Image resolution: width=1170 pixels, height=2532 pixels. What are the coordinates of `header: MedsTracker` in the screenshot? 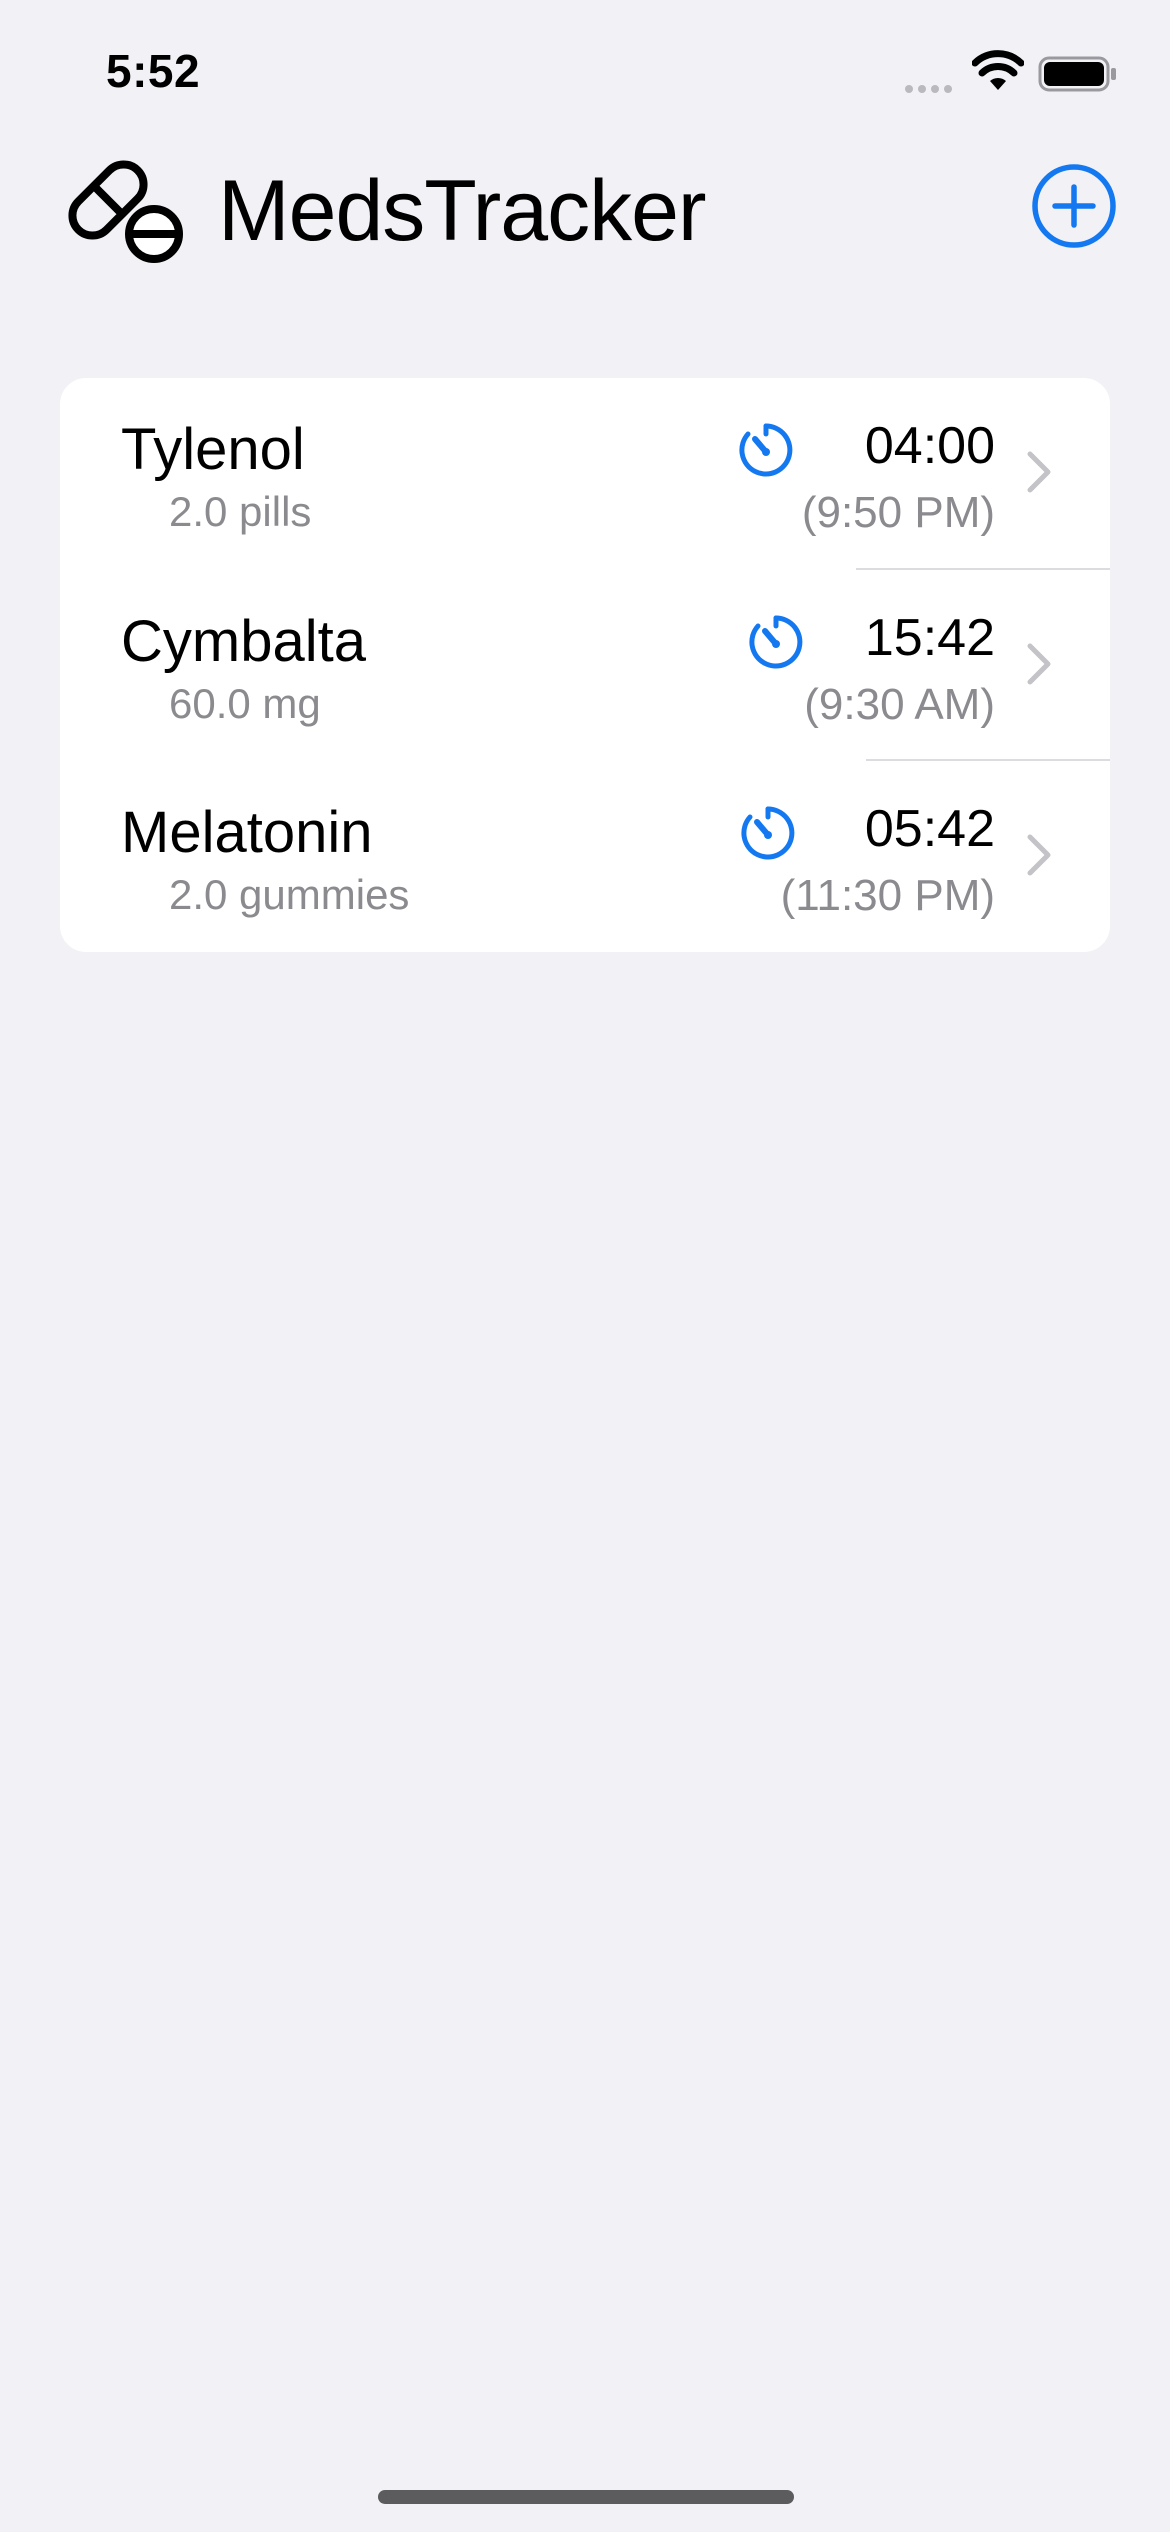 It's located at (585, 210).